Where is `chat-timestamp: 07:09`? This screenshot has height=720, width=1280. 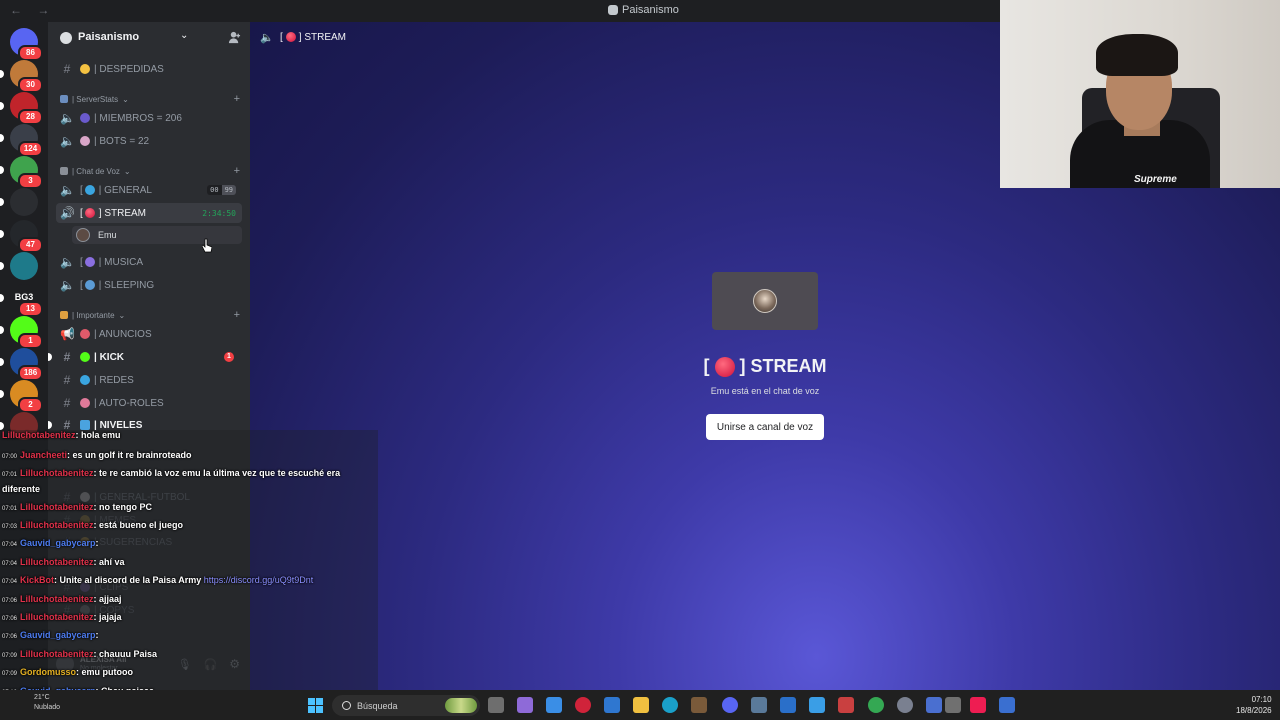
chat-timestamp: 07:09 is located at coordinates (10, 656).